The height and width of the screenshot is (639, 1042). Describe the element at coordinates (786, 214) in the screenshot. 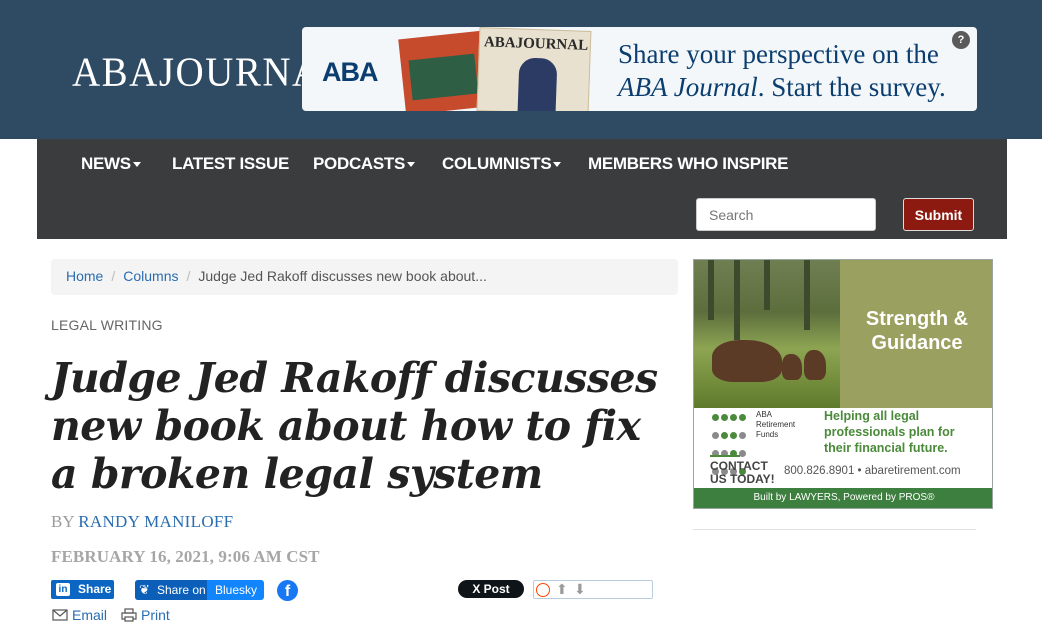

I see `search-input` at that location.